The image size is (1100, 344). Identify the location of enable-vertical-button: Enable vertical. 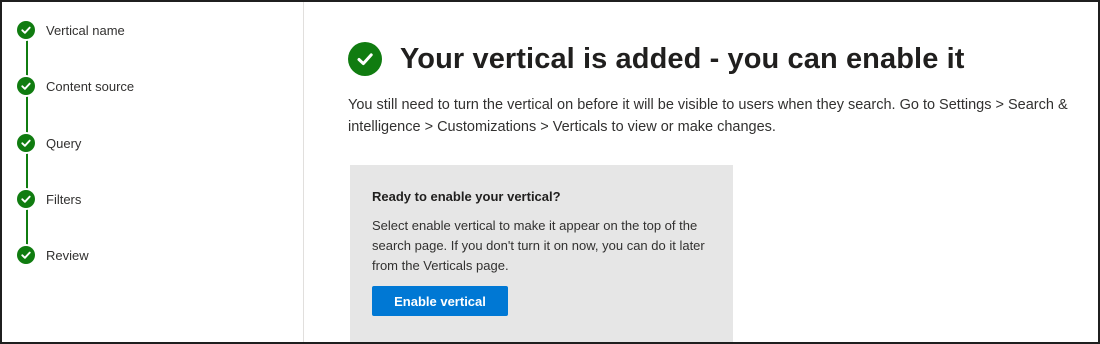
(440, 301).